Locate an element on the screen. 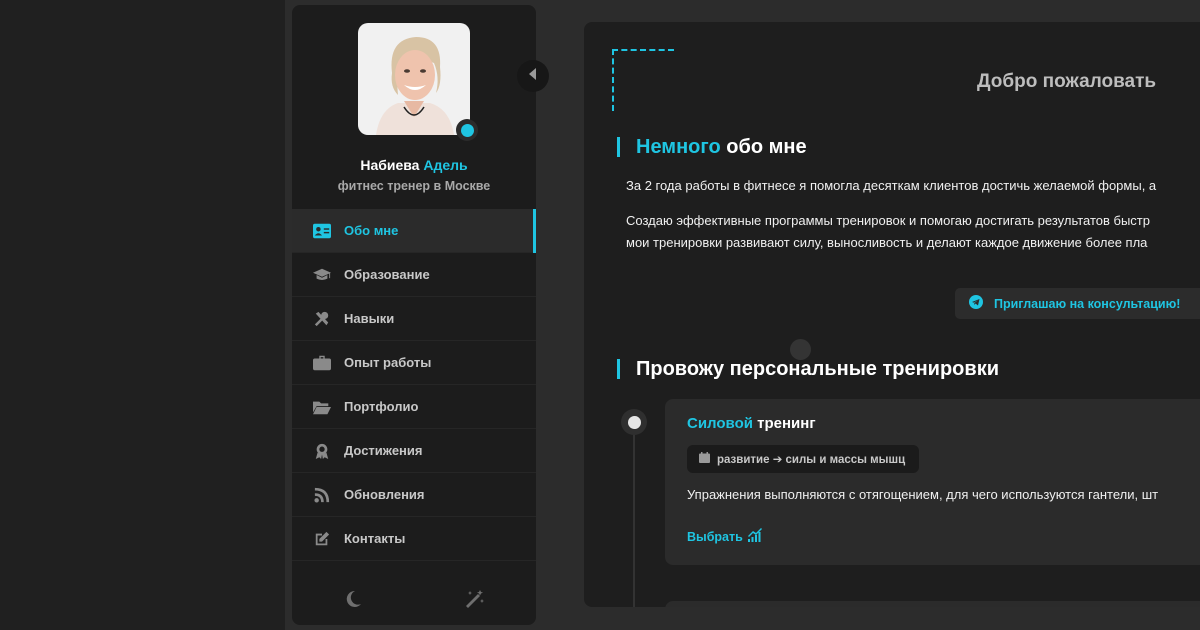 The image size is (1200, 630). training-title-accent: Силовой is located at coordinates (720, 423).